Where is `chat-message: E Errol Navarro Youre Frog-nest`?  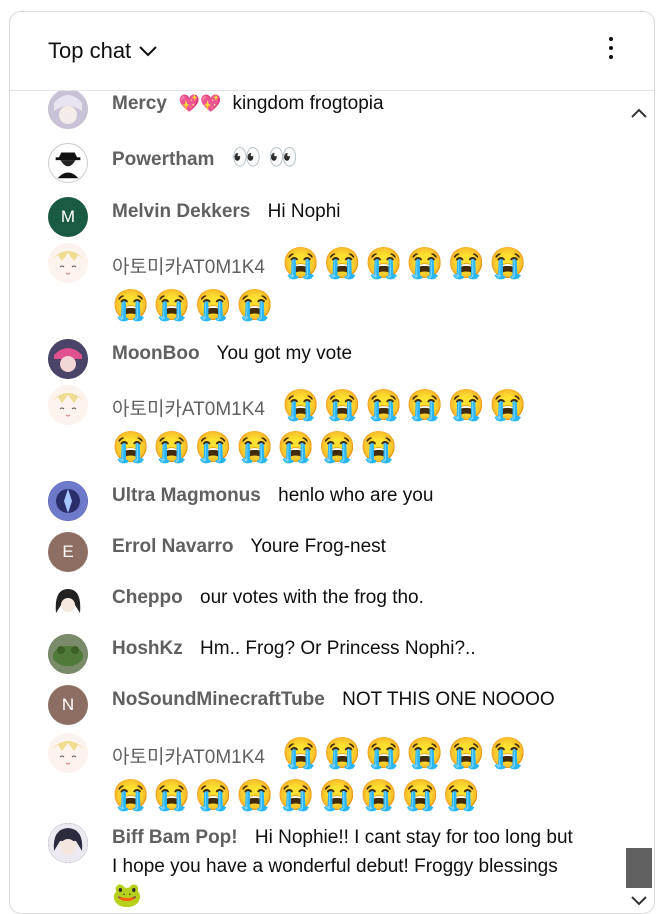
chat-message: E Errol Navarro Youre Frog-nest is located at coordinates (318, 552).